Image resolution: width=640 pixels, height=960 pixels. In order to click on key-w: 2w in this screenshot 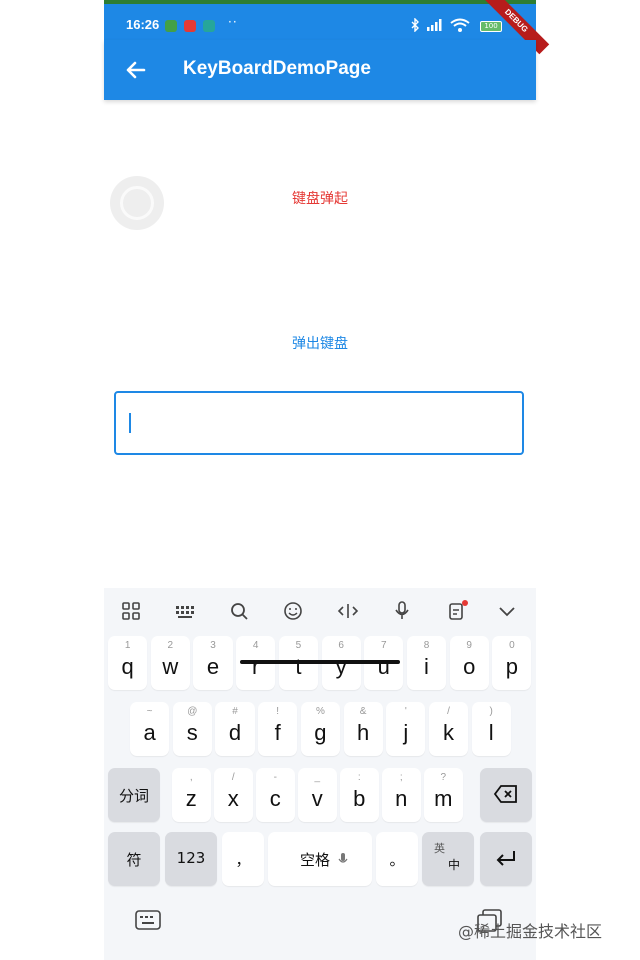, I will do `click(170, 663)`.